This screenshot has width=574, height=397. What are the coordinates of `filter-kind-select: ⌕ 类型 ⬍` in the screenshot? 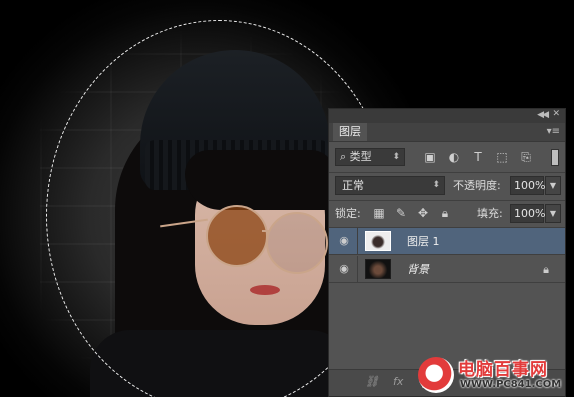 It's located at (370, 157).